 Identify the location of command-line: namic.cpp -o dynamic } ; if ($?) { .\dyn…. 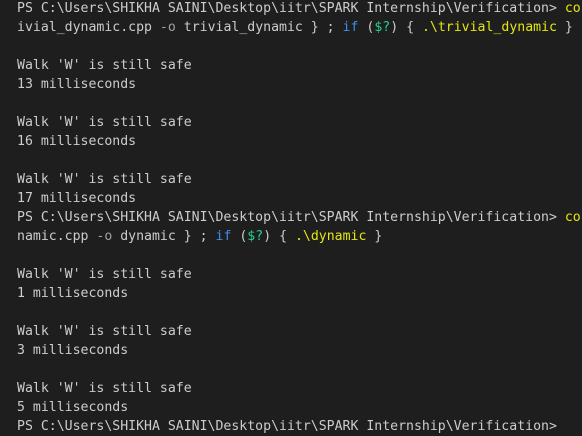
(299, 236).